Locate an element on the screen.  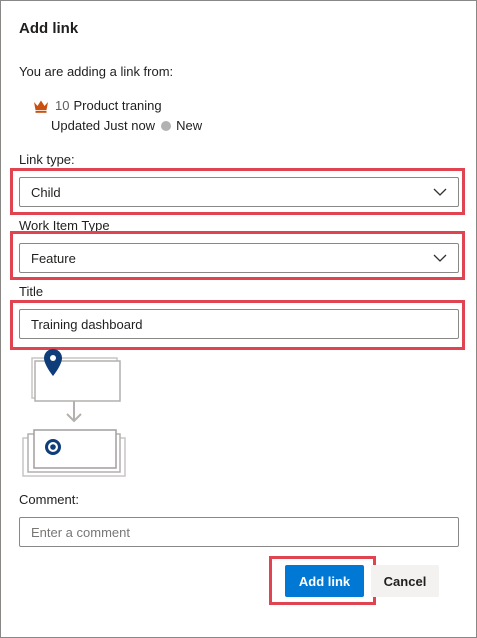
work-item-type-dropdown: Feature is located at coordinates (239, 258).